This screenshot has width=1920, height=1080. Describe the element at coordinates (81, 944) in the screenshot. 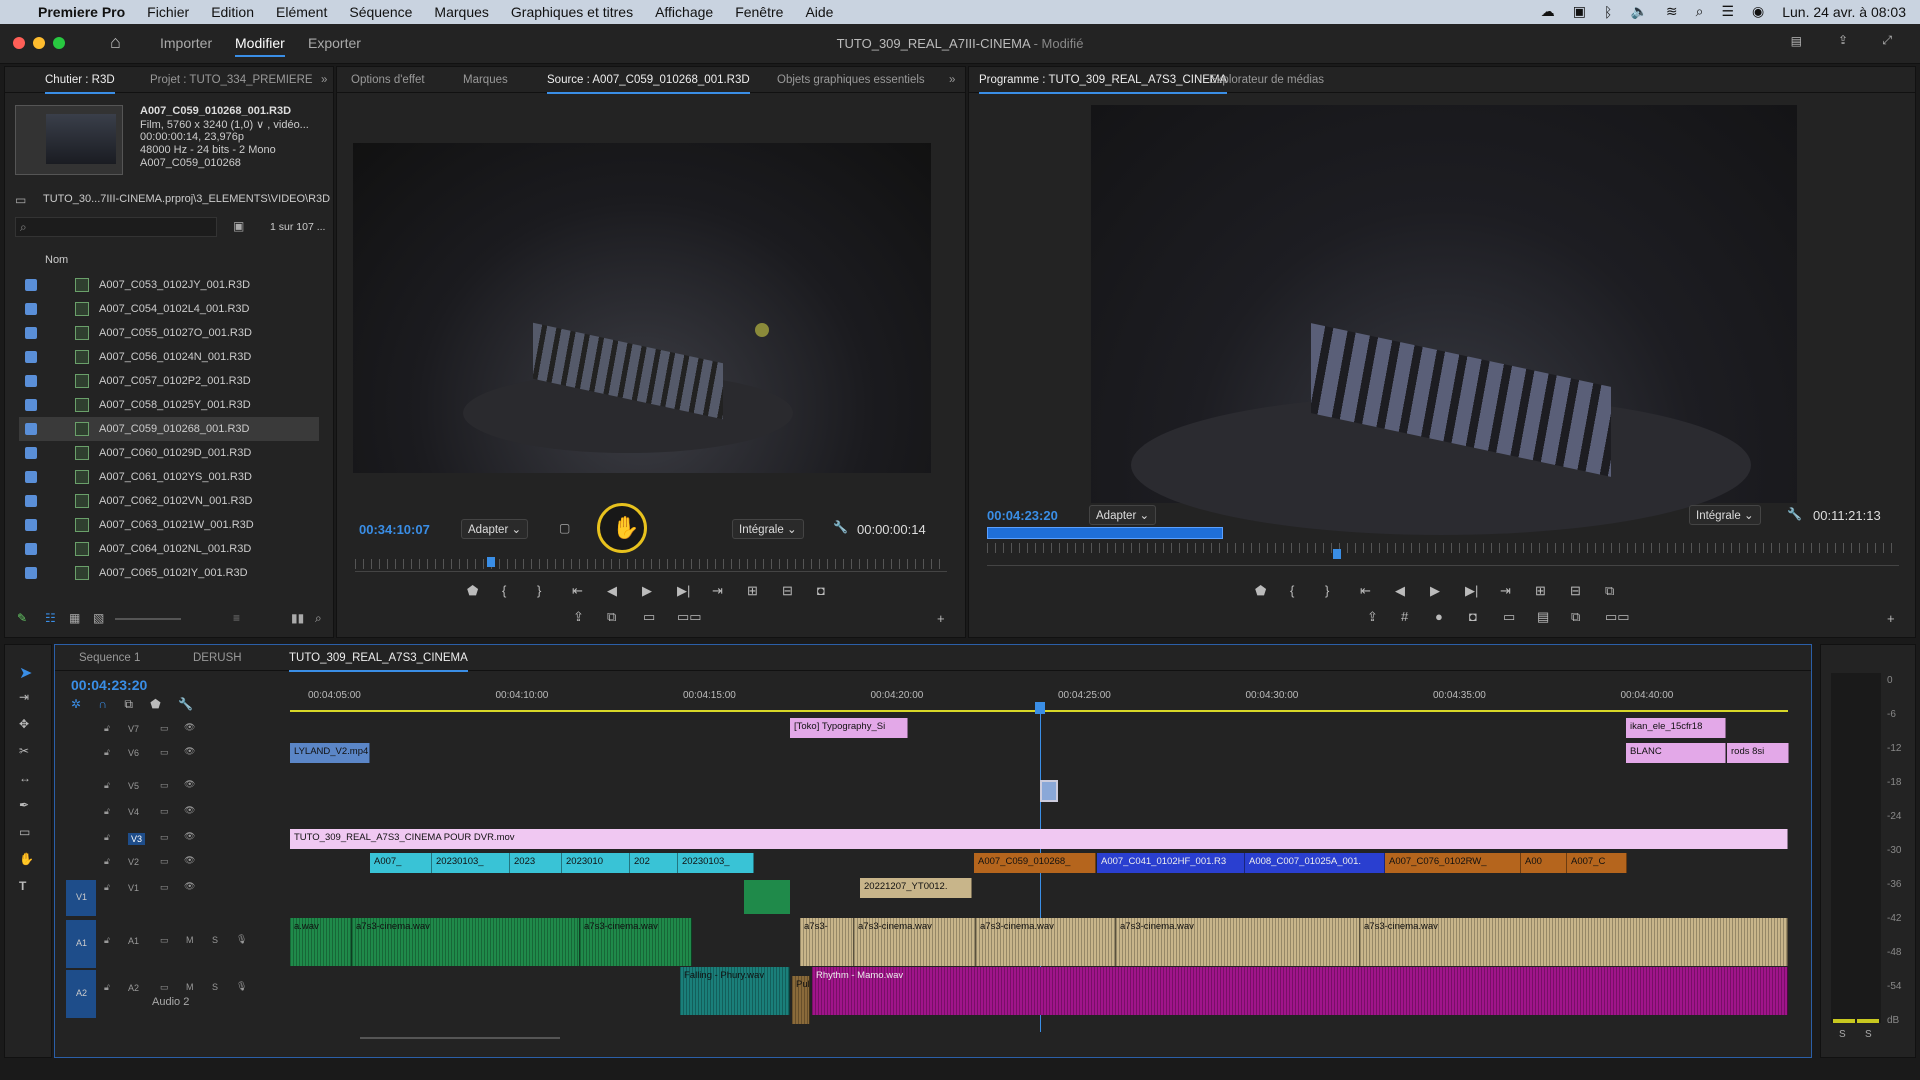

I see `source-patch-a1: A1` at that location.